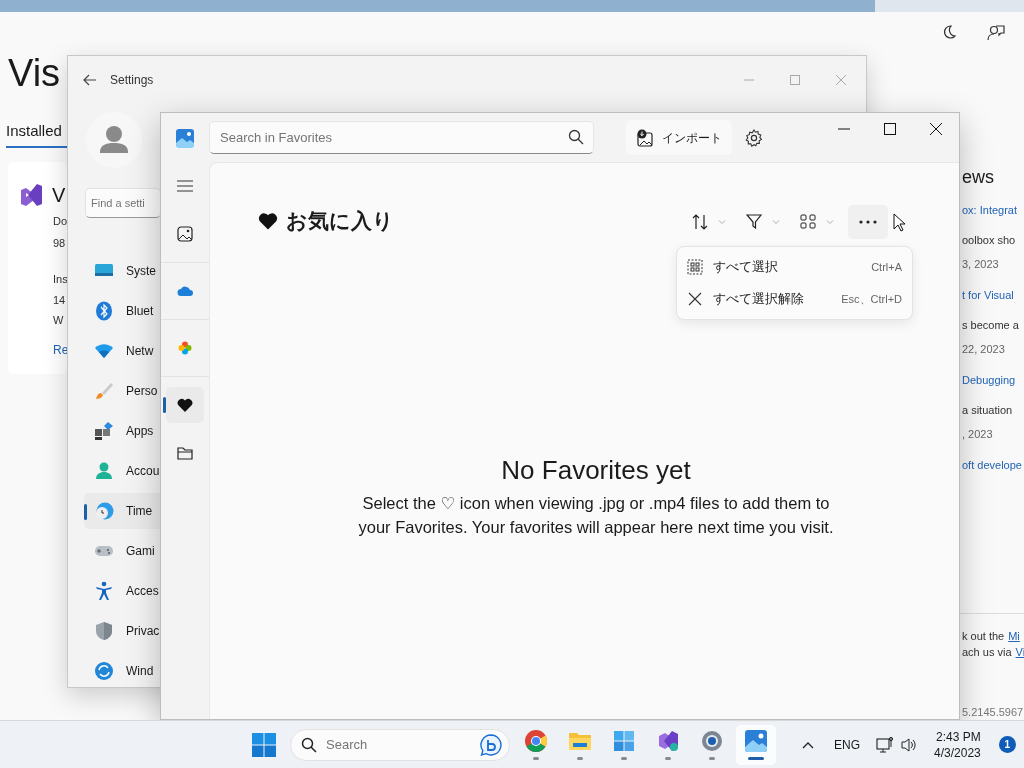 The width and height of the screenshot is (1024, 768). I want to click on refresh-icon, so click(104, 671).